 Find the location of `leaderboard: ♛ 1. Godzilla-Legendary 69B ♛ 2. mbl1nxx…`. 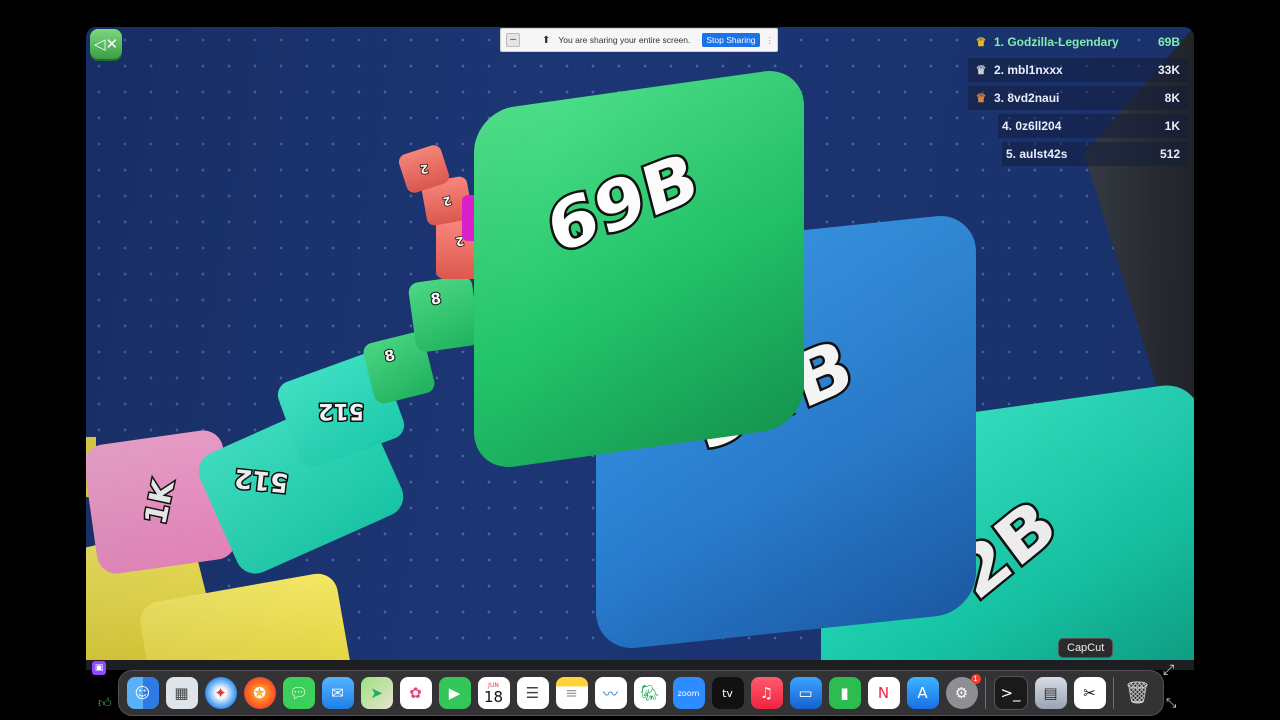

leaderboard: ♛ 1. Godzilla-Legendary 69B ♛ 2. mbl1nxx… is located at coordinates (1078, 100).